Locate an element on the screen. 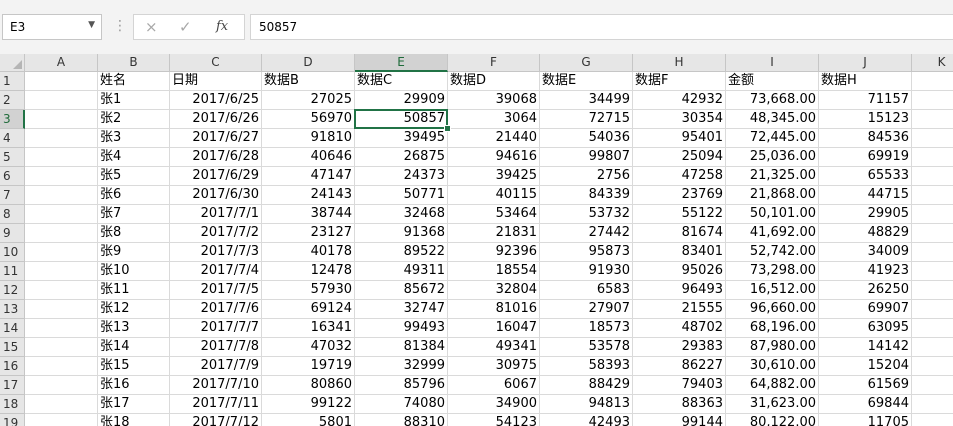 The height and width of the screenshot is (426, 953). row-header-11: 11 is located at coordinates (12, 271).